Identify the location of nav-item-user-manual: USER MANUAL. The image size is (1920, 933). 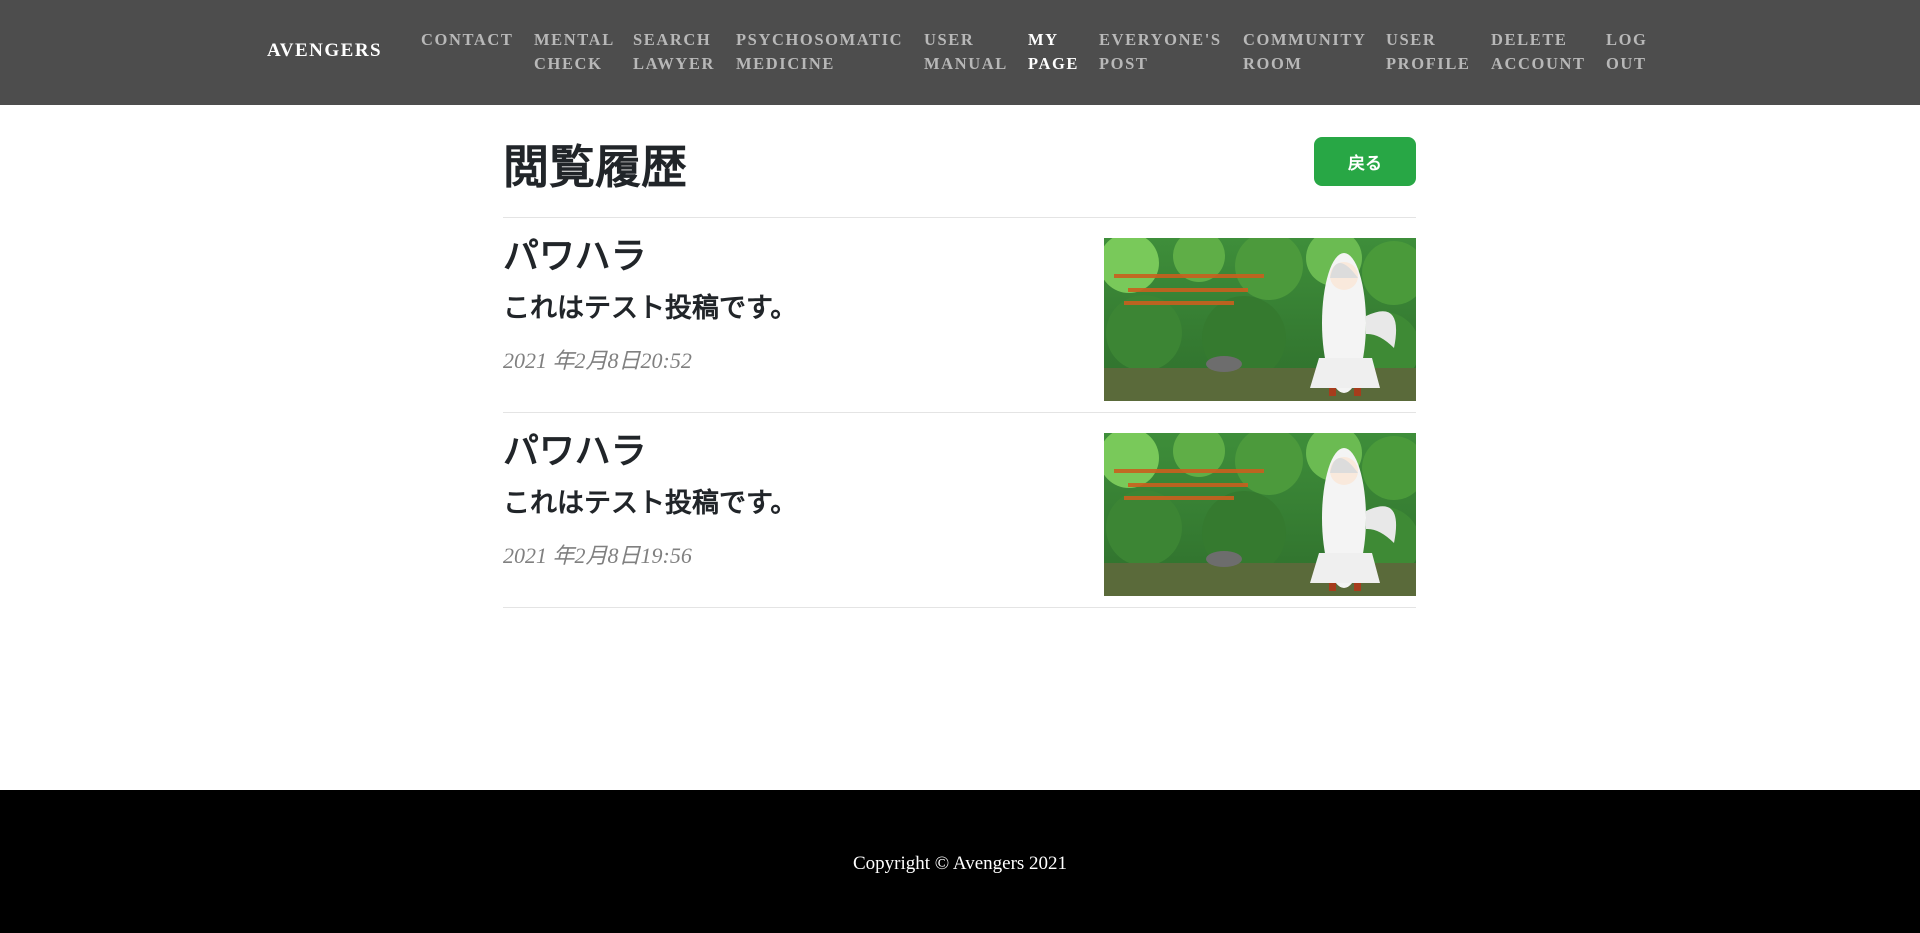
(966, 52).